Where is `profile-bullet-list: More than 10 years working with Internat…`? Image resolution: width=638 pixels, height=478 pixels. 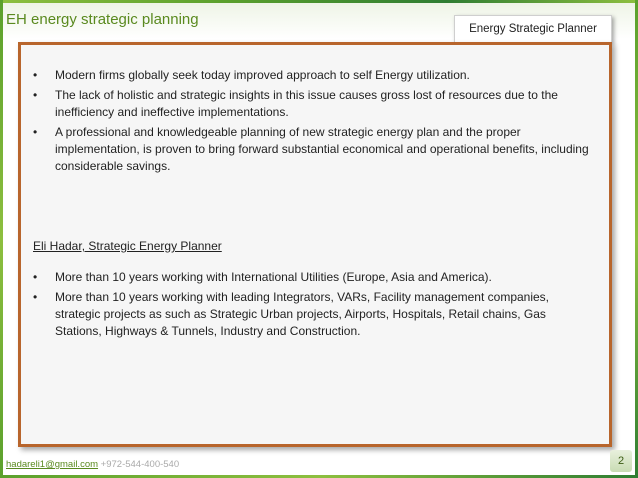
profile-bullet-list: More than 10 years working with Internat… is located at coordinates (307, 306).